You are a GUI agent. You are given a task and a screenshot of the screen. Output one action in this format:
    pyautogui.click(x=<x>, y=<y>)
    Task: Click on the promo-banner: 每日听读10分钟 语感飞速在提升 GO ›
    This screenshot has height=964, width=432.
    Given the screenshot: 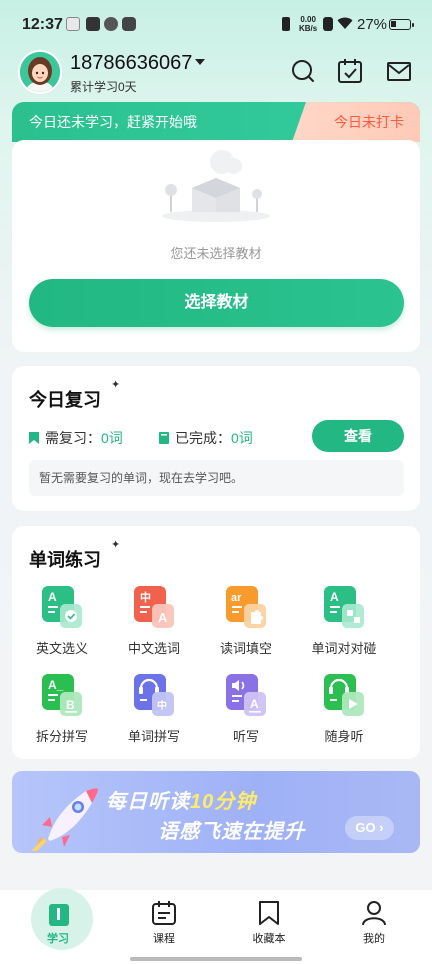 What is the action you would take?
    pyautogui.click(x=216, y=812)
    